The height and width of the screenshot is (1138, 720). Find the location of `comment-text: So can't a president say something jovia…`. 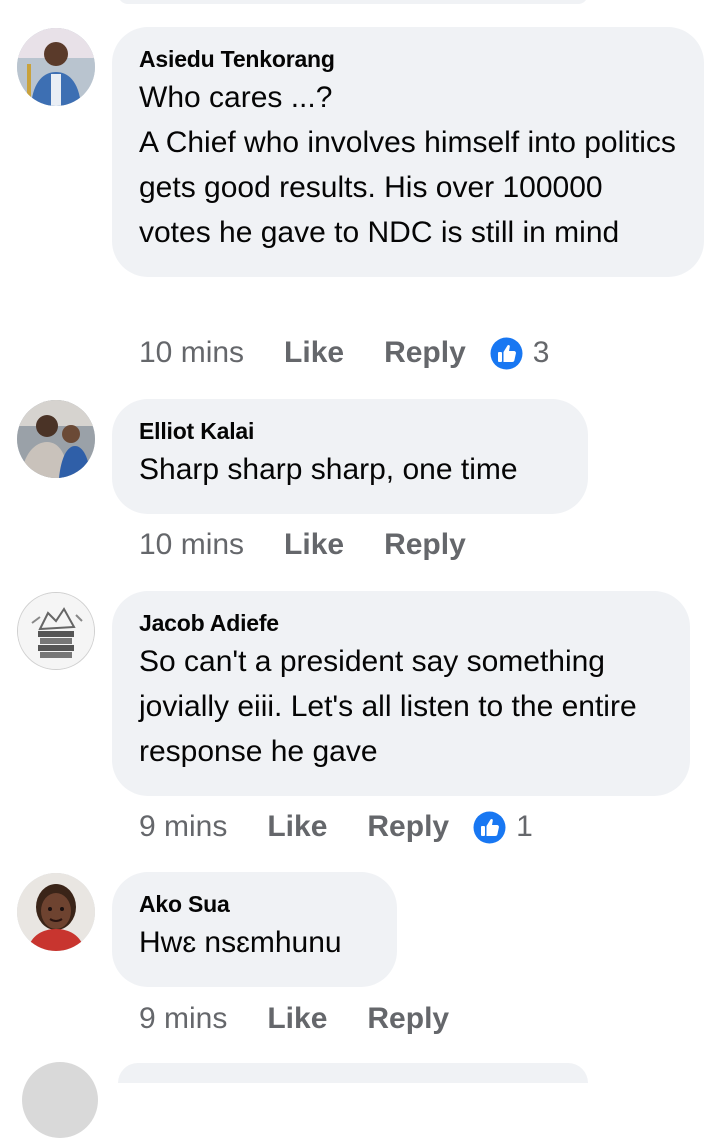

comment-text: So can't a president say something jovia… is located at coordinates (388, 706).